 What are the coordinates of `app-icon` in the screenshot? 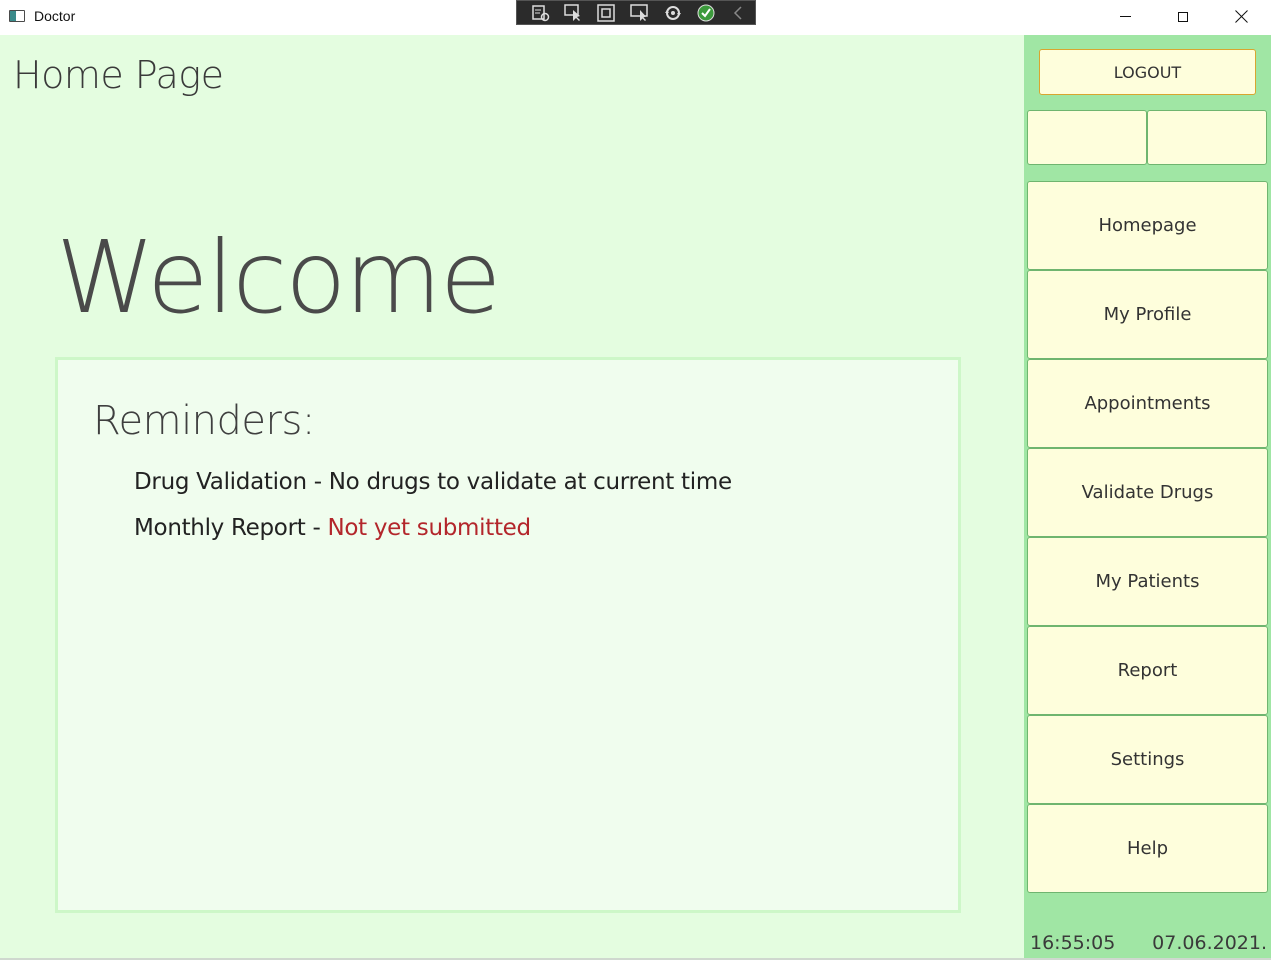 It's located at (17, 16).